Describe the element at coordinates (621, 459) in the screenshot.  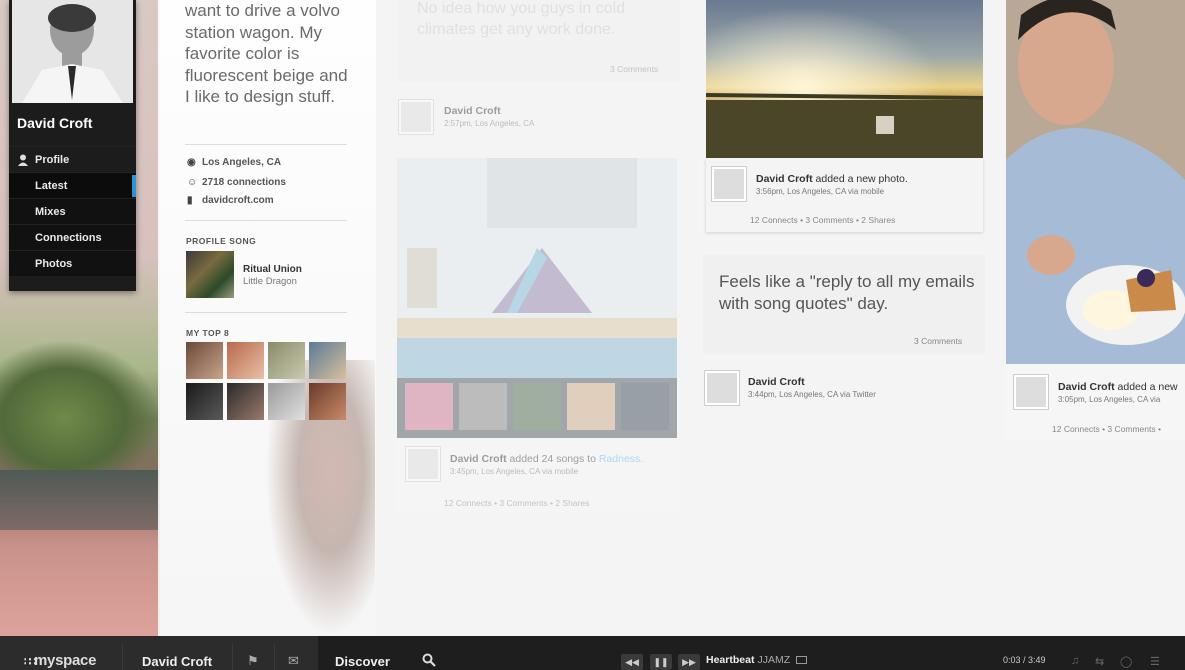
I see `playlist-link: Radness.` at that location.